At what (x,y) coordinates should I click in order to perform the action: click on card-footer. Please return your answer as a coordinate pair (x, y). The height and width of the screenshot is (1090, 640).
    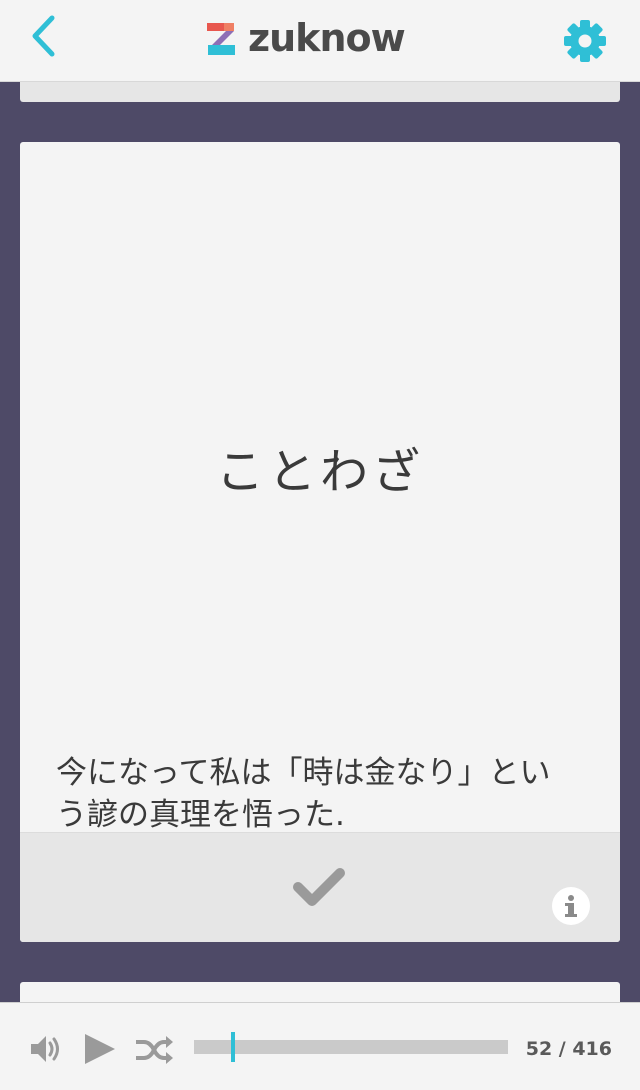
    Looking at the image, I should click on (320, 887).